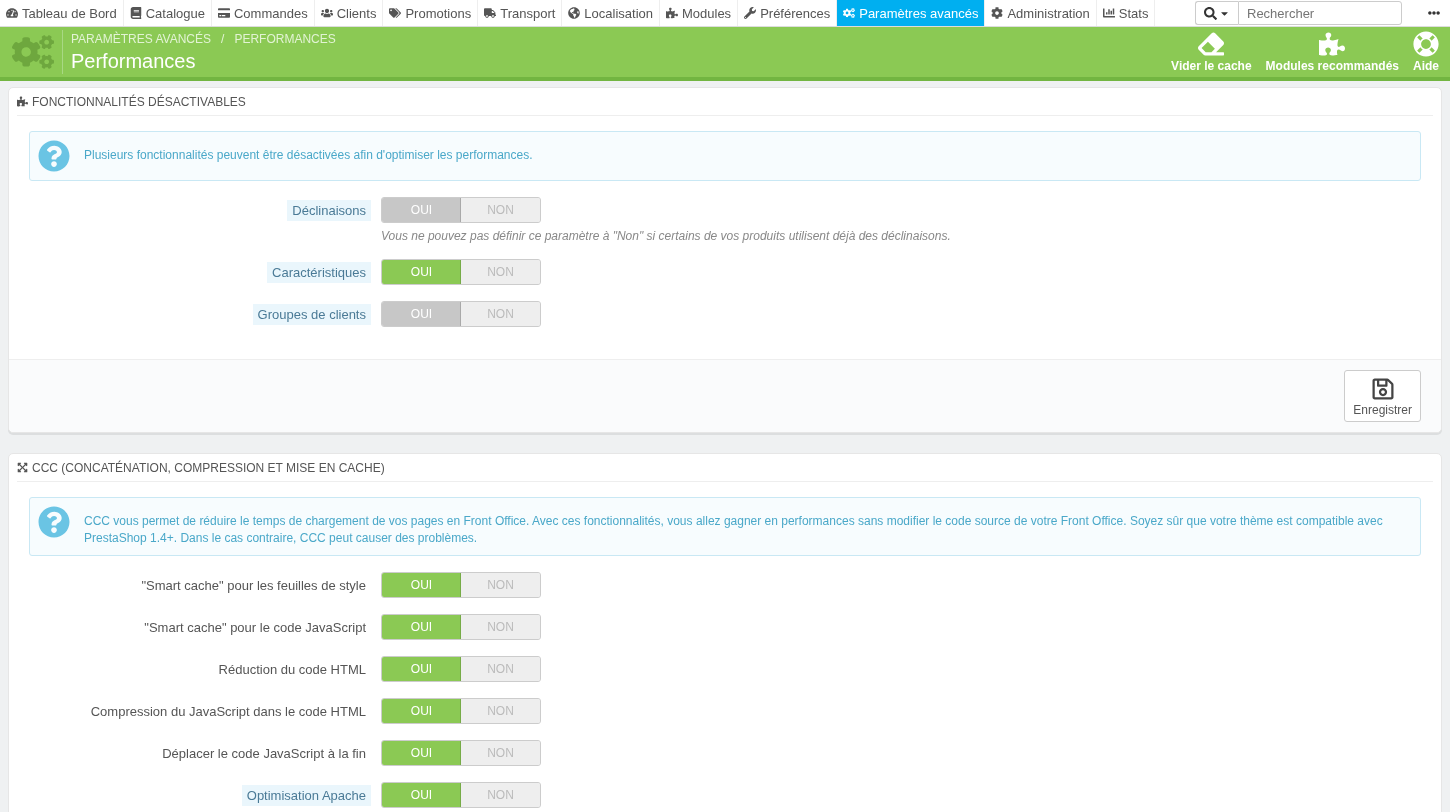 The image size is (1450, 812). What do you see at coordinates (574, 13) in the screenshot?
I see `globe-icon` at bounding box center [574, 13].